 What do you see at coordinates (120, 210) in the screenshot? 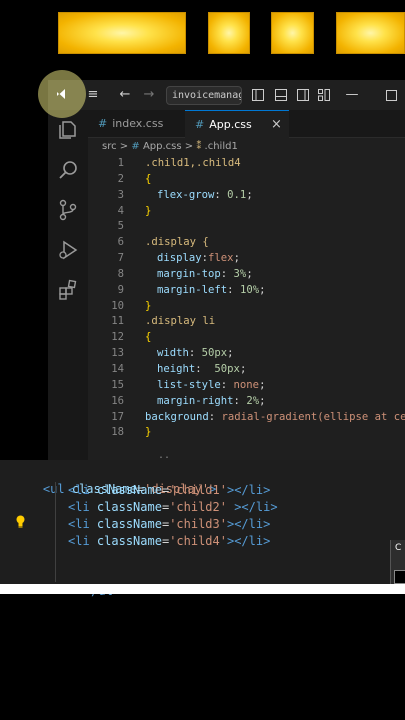
I see `line-number: 4` at bounding box center [120, 210].